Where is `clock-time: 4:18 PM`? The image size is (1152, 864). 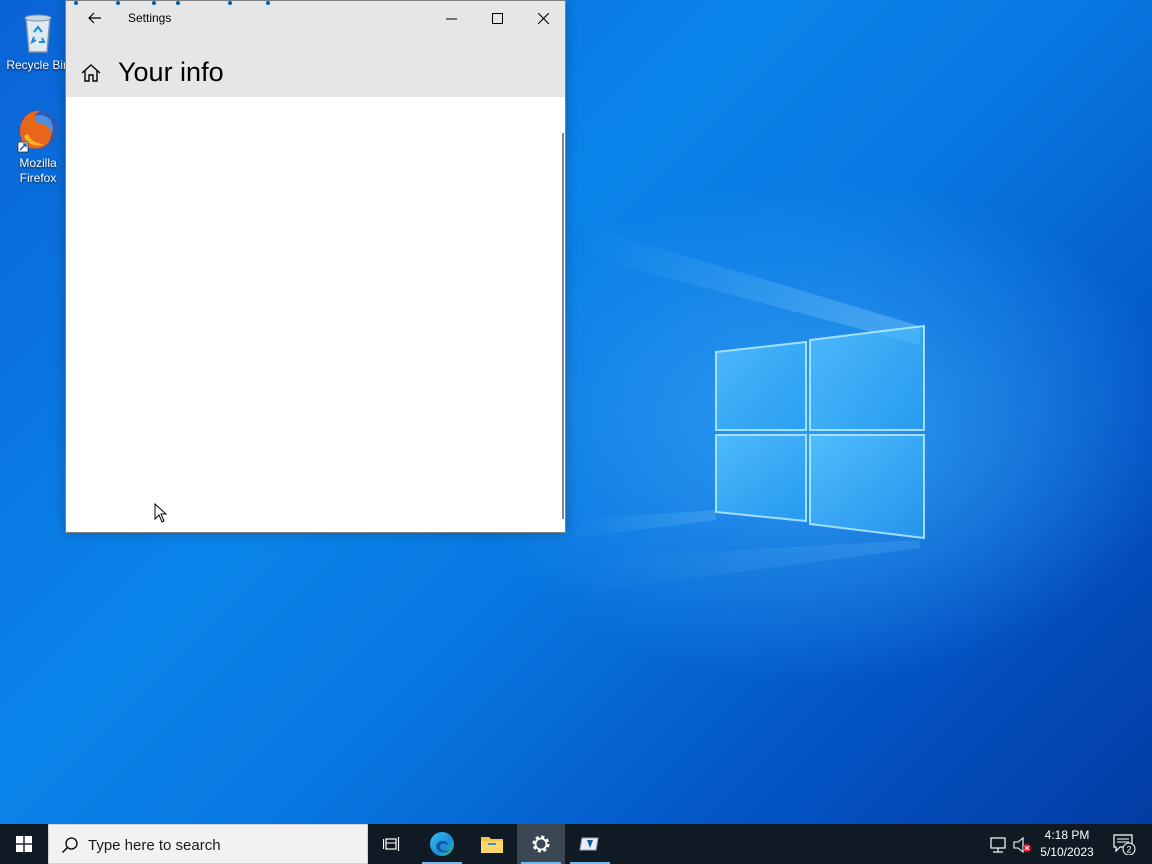
clock-time: 4:18 PM is located at coordinates (1067, 835).